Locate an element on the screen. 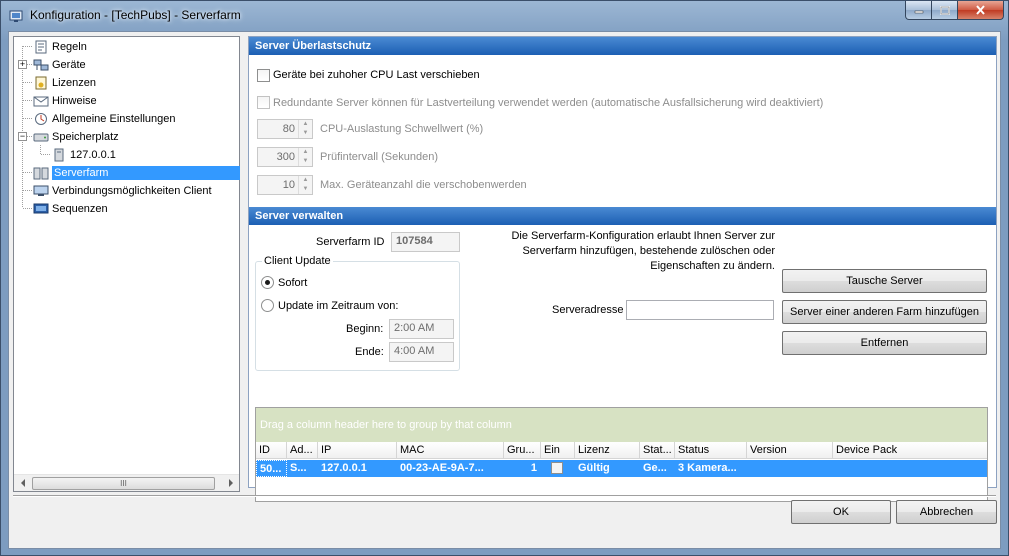 The image size is (1009, 556). scroll-right-button is located at coordinates (230, 483).